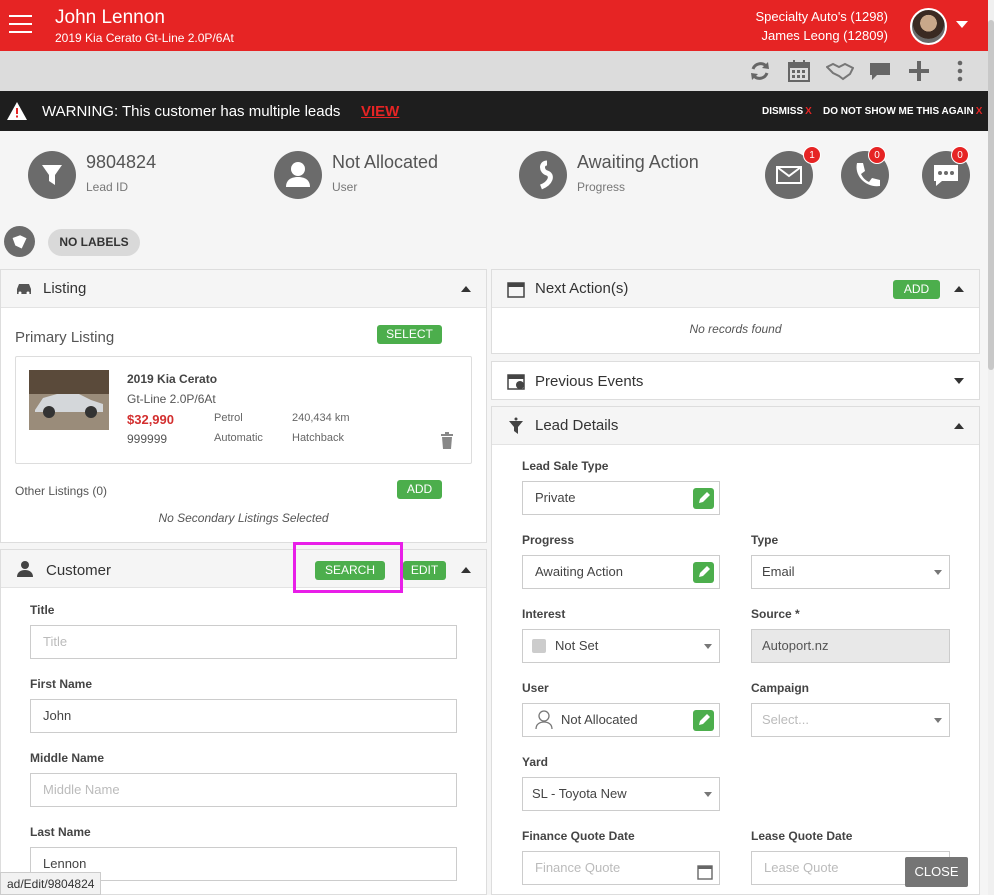 The image size is (994, 895). I want to click on plus-icon, so click(919, 71).